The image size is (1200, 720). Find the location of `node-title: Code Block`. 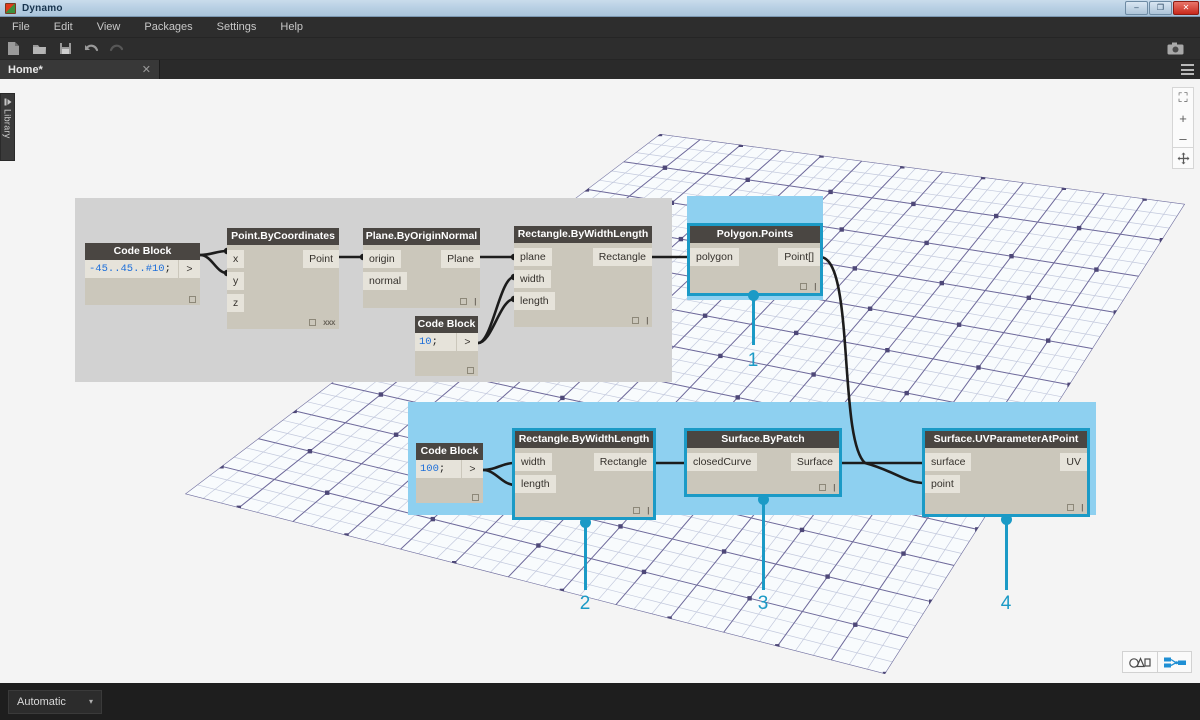

node-title: Code Block is located at coordinates (449, 451).